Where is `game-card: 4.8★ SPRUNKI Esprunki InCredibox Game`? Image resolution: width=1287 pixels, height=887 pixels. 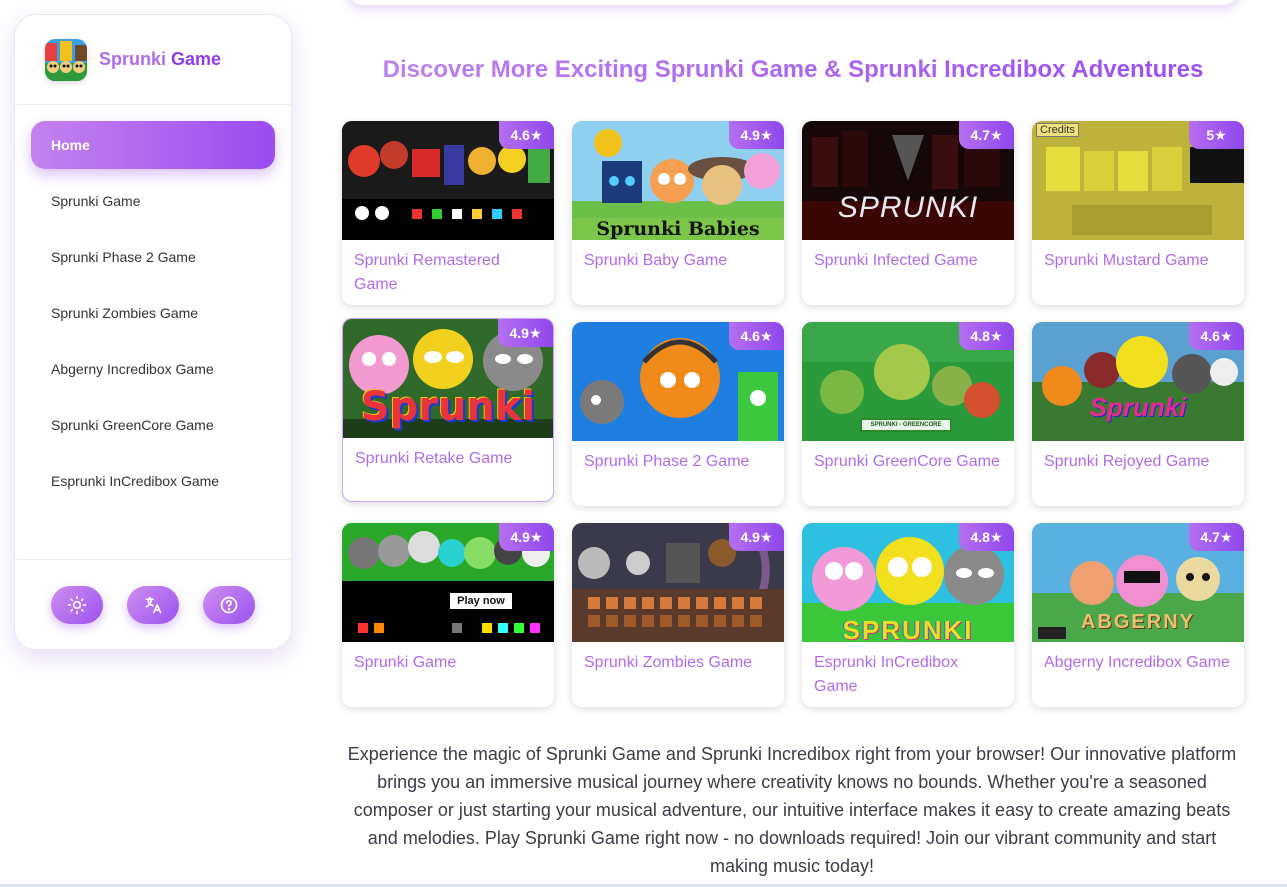
game-card: 4.8★ SPRUNKI Esprunki InCredibox Game is located at coordinates (908, 615).